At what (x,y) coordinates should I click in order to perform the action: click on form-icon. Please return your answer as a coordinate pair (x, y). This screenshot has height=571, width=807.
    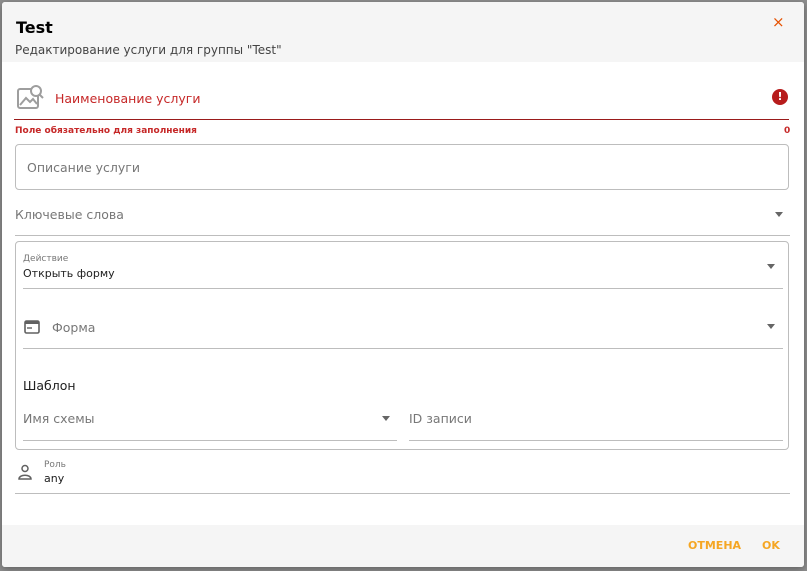
    Looking at the image, I should click on (32, 327).